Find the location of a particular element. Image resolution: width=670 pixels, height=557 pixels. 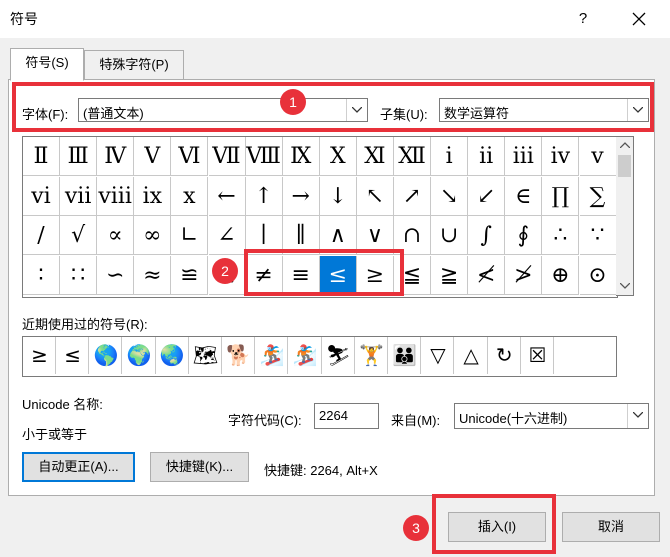

symbol-cell: ⊕ is located at coordinates (561, 276).